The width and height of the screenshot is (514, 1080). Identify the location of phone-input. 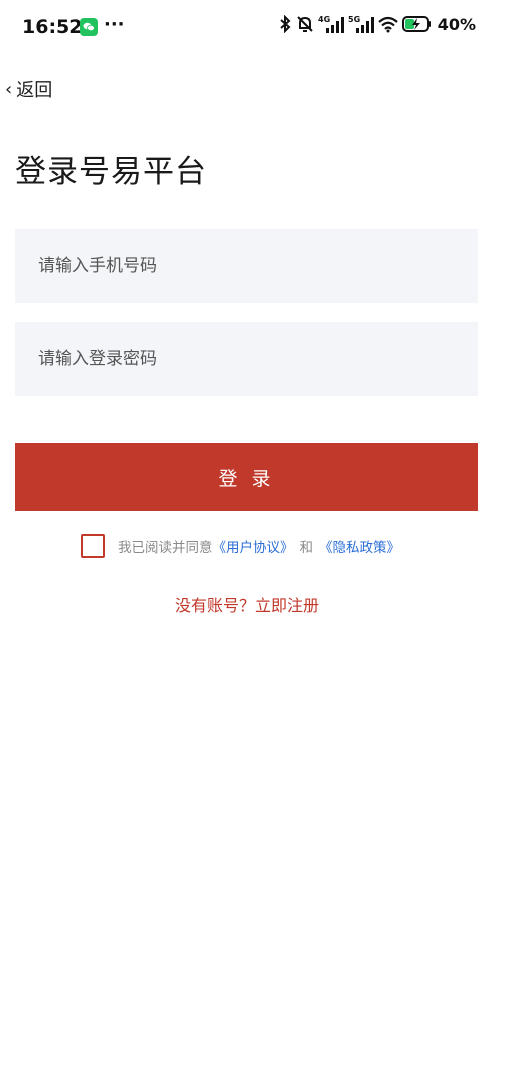
(246, 266).